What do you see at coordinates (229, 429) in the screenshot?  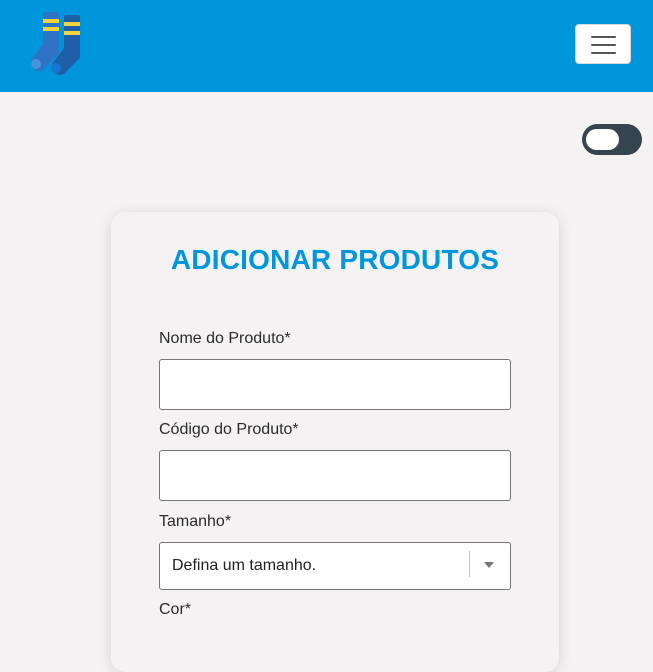 I see `product-code-label: Código do Produto*` at bounding box center [229, 429].